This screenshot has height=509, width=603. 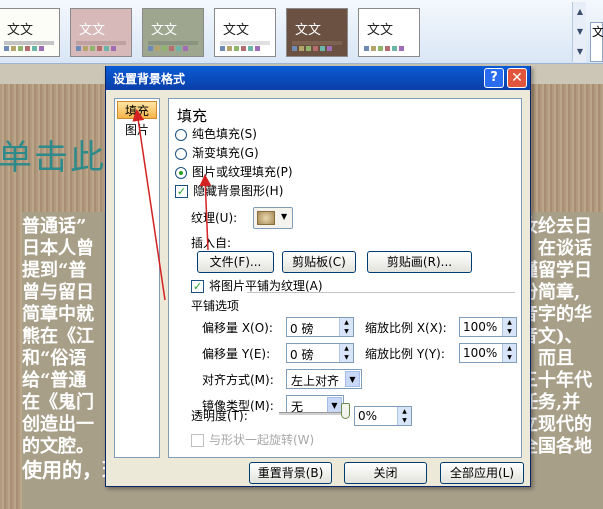 What do you see at coordinates (320, 327) in the screenshot?
I see `offset-x-input: 0 磅 ▲ ▼` at bounding box center [320, 327].